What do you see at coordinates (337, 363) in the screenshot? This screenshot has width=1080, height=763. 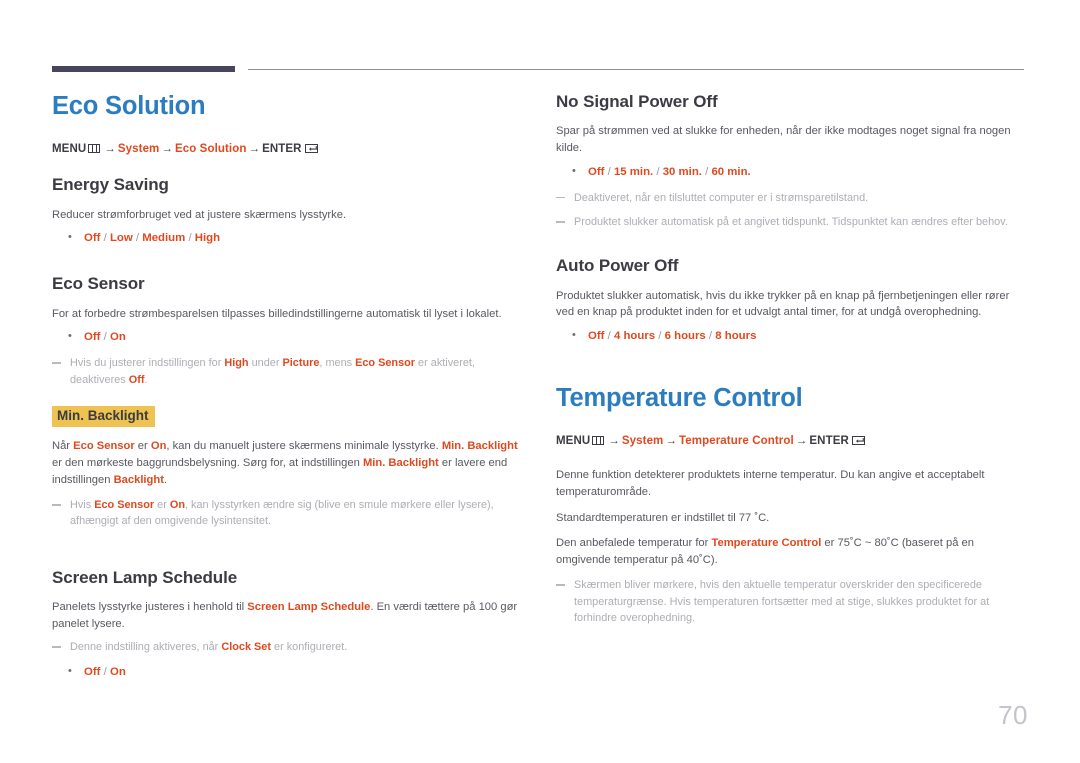 I see `note-text: , mens` at bounding box center [337, 363].